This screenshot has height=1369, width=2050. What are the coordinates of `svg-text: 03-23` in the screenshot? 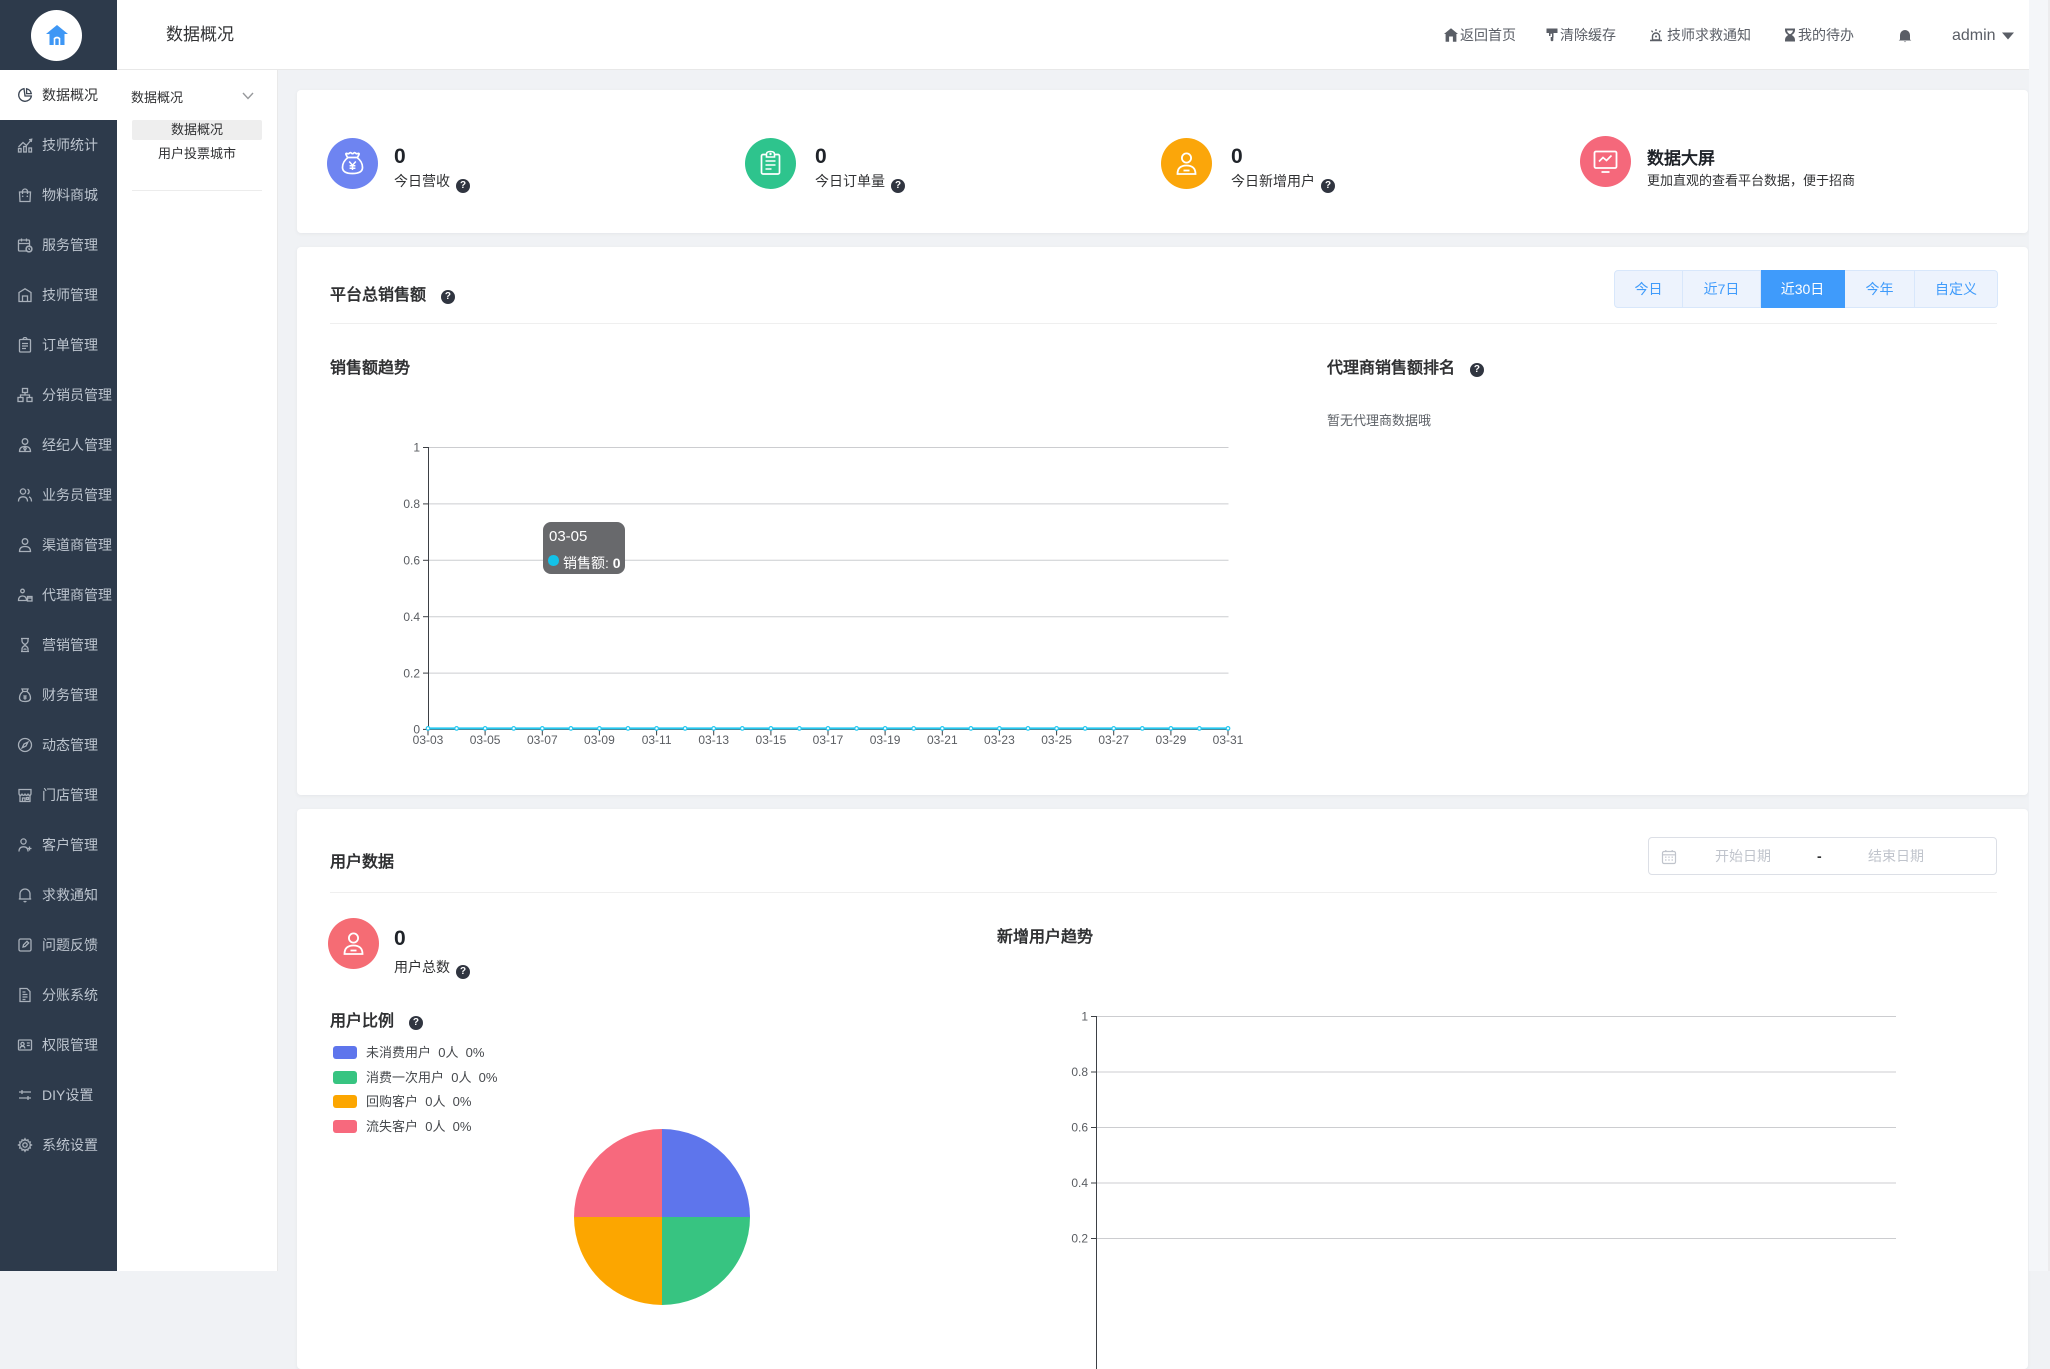 It's located at (999, 740).